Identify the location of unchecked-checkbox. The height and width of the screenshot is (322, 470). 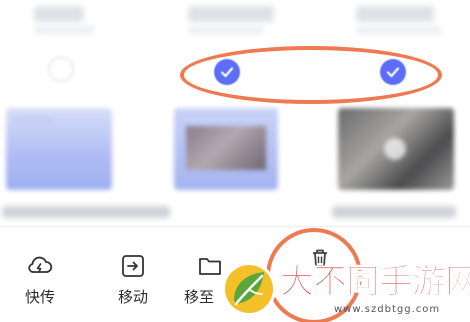
(61, 69).